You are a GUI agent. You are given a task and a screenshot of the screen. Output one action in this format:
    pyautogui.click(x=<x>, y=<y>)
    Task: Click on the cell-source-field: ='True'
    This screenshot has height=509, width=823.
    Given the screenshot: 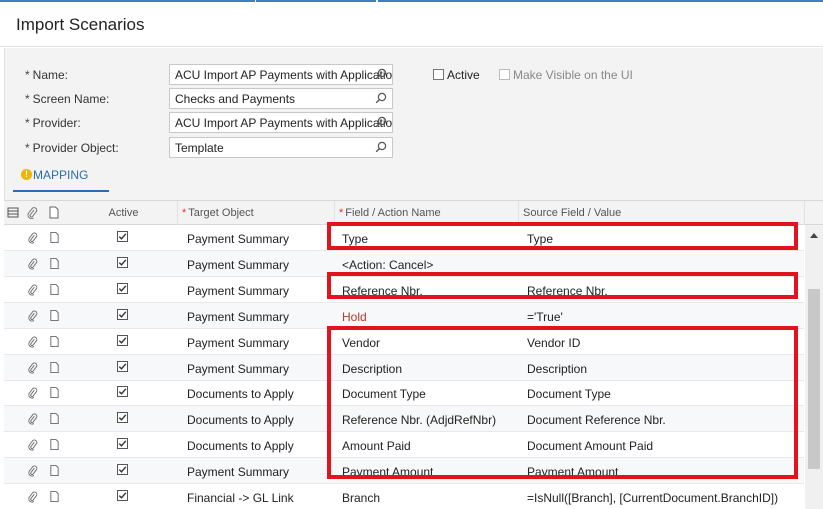 What is the action you would take?
    pyautogui.click(x=545, y=316)
    